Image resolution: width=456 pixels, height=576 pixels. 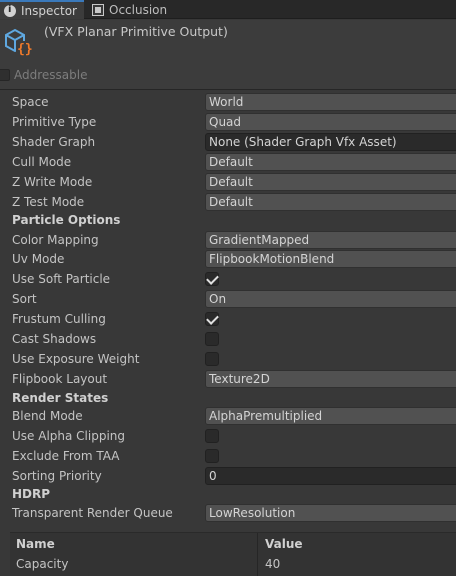 What do you see at coordinates (57, 476) in the screenshot?
I see `property-label-sorting-priority: Sorting Priority` at bounding box center [57, 476].